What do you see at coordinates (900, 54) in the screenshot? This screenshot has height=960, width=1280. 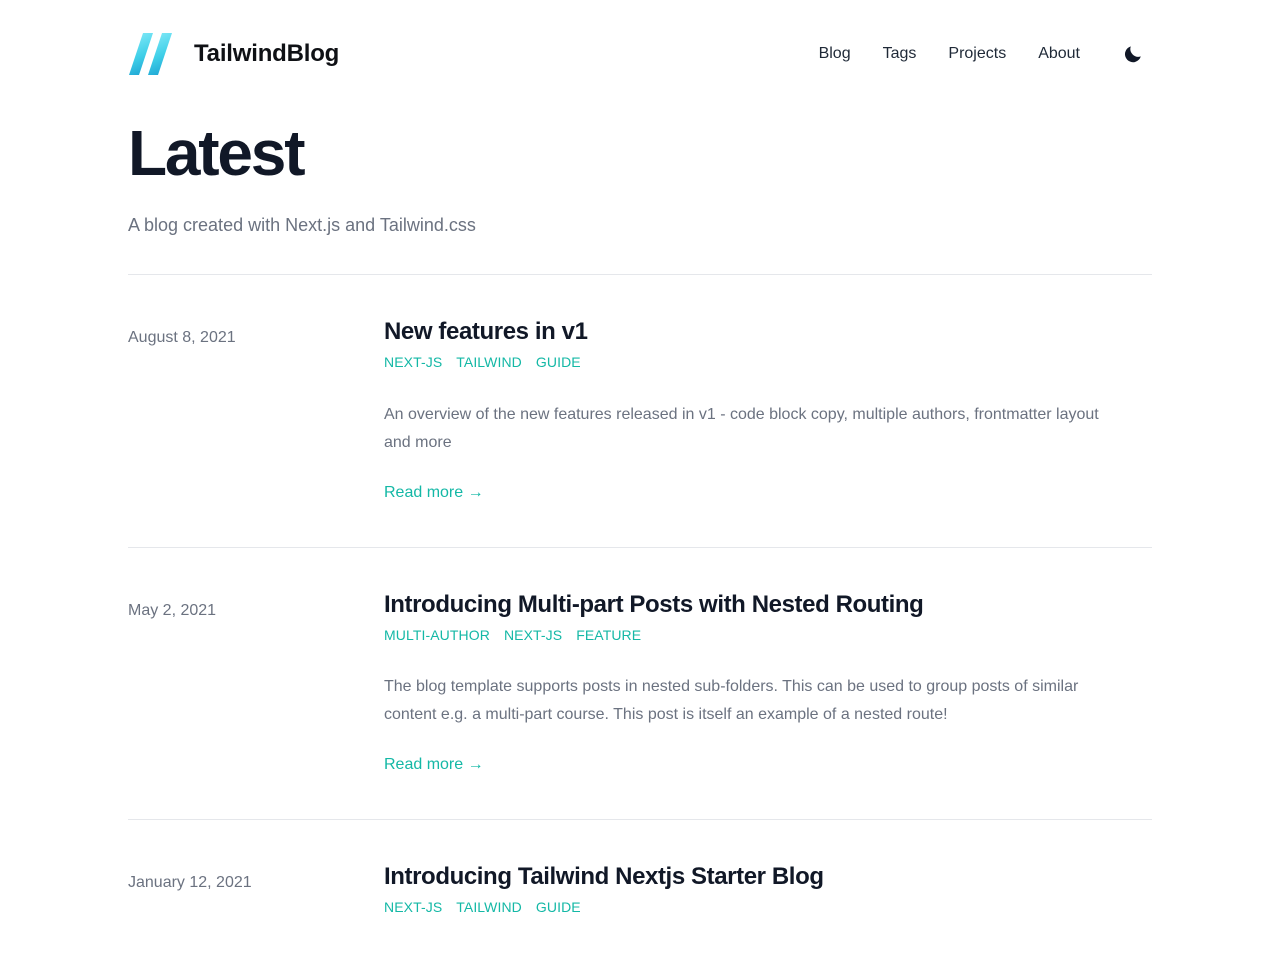 I see `nav-item-tags: Tags` at bounding box center [900, 54].